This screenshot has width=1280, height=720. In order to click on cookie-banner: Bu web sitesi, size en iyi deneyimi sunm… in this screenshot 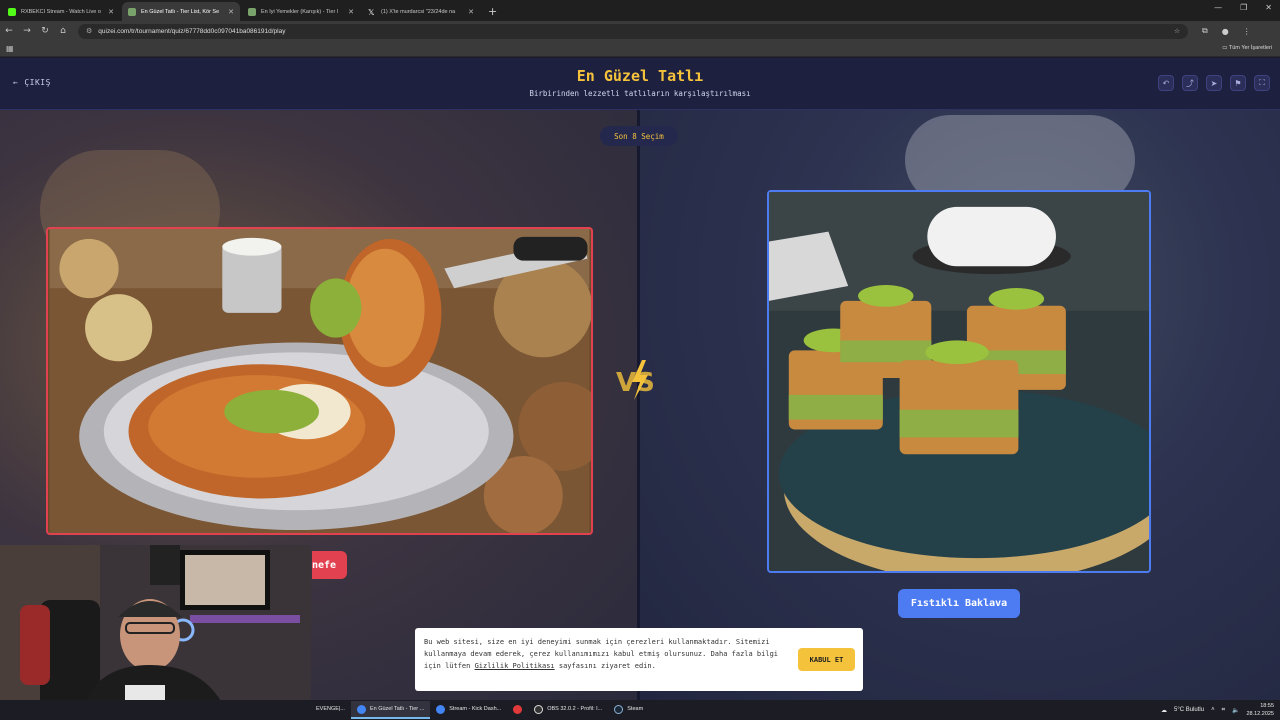, I will do `click(639, 659)`.